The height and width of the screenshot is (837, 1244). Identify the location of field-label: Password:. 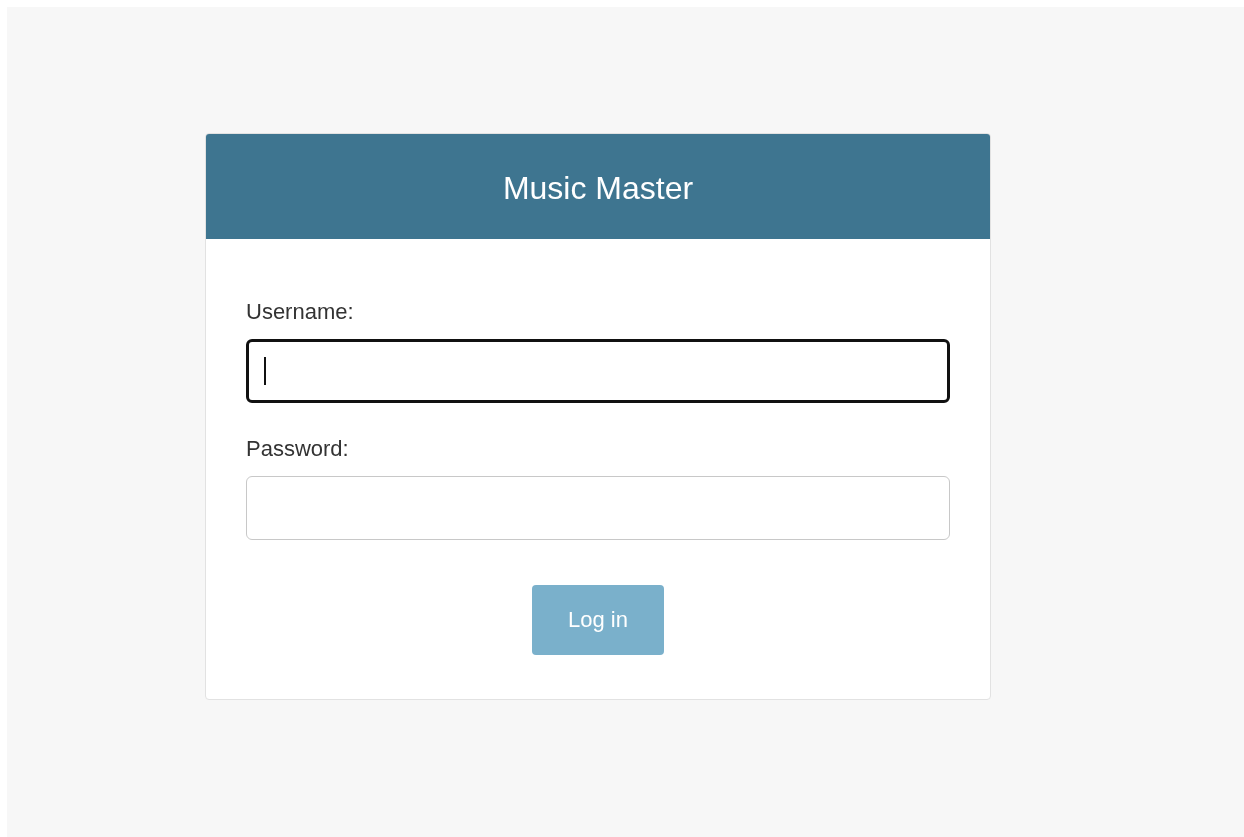
(297, 449).